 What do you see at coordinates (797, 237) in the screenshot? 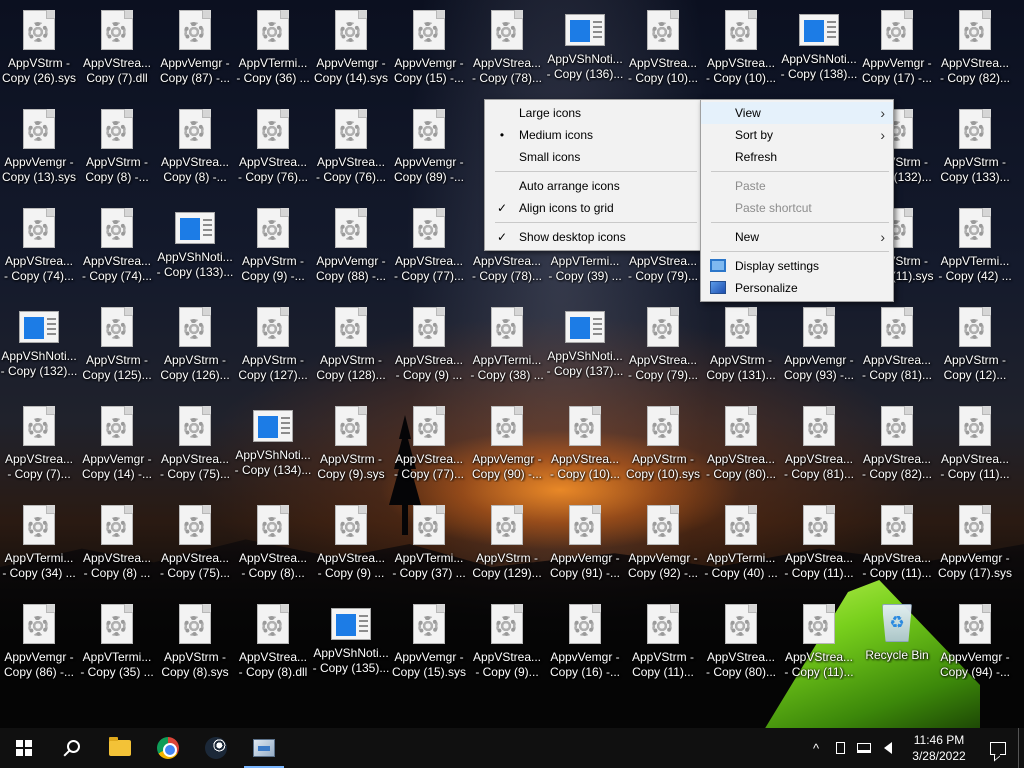
I see `menu-item-new: New ›` at bounding box center [797, 237].